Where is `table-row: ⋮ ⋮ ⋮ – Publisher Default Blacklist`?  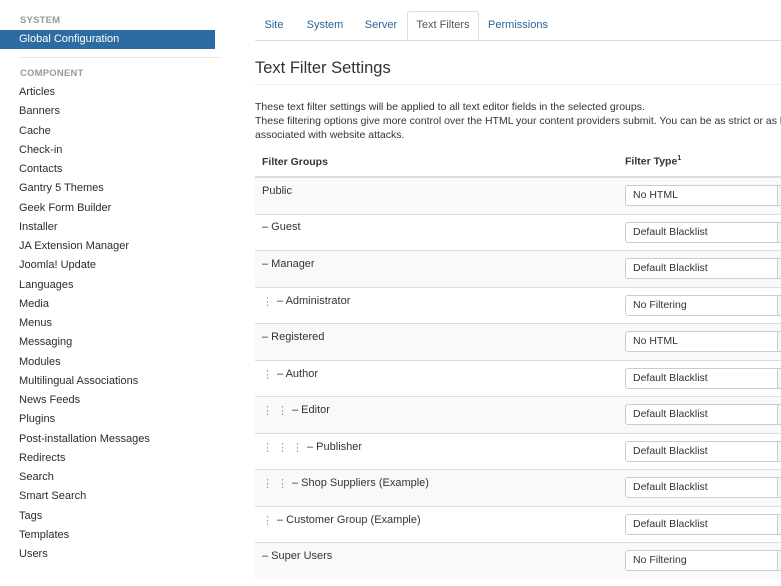
table-row: ⋮ ⋮ ⋮ – Publisher Default Blacklist is located at coordinates (518, 451).